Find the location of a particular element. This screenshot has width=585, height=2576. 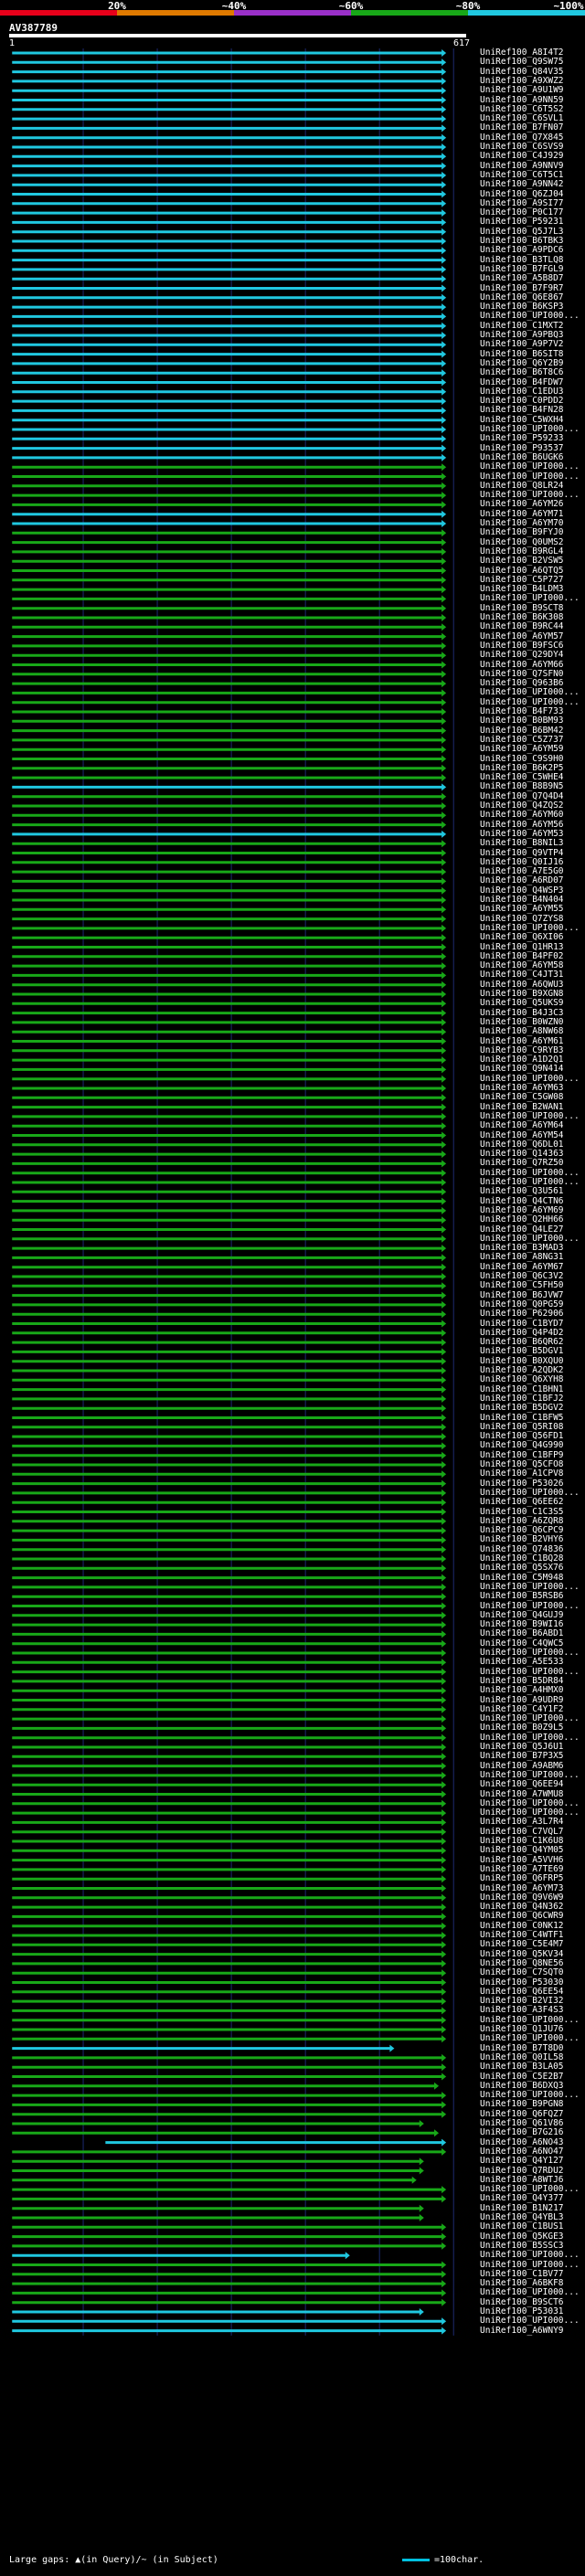

hit-label: UniRef100_B2VSW5 is located at coordinates (522, 561).